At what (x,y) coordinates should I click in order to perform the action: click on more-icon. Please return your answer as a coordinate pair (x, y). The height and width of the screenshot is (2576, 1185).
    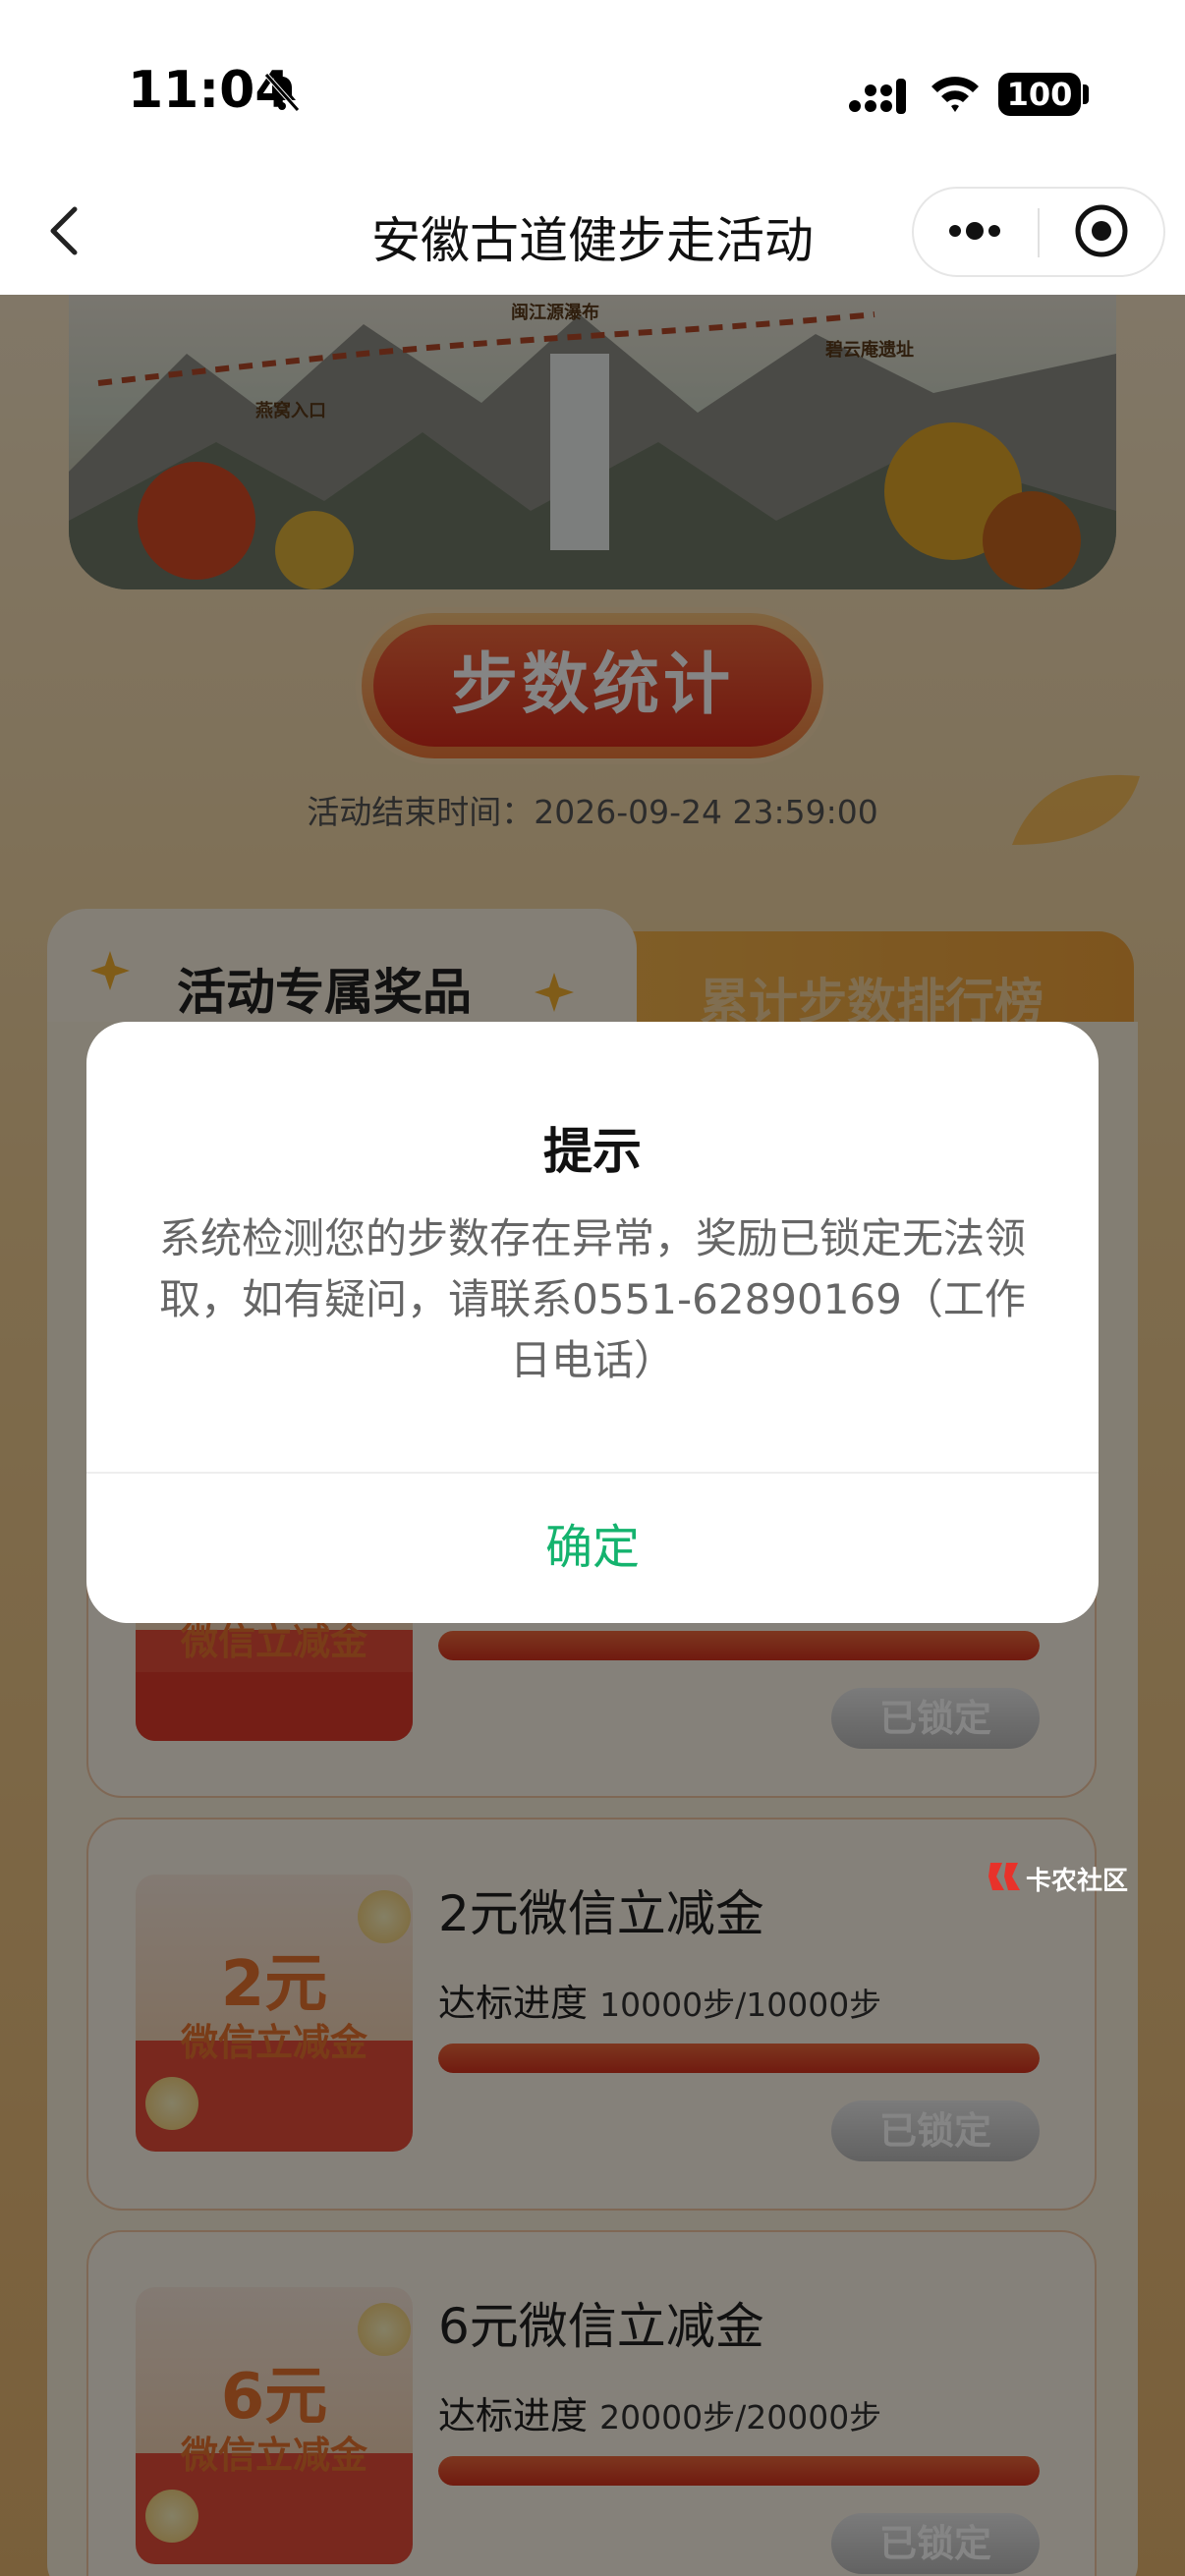
    Looking at the image, I should click on (975, 231).